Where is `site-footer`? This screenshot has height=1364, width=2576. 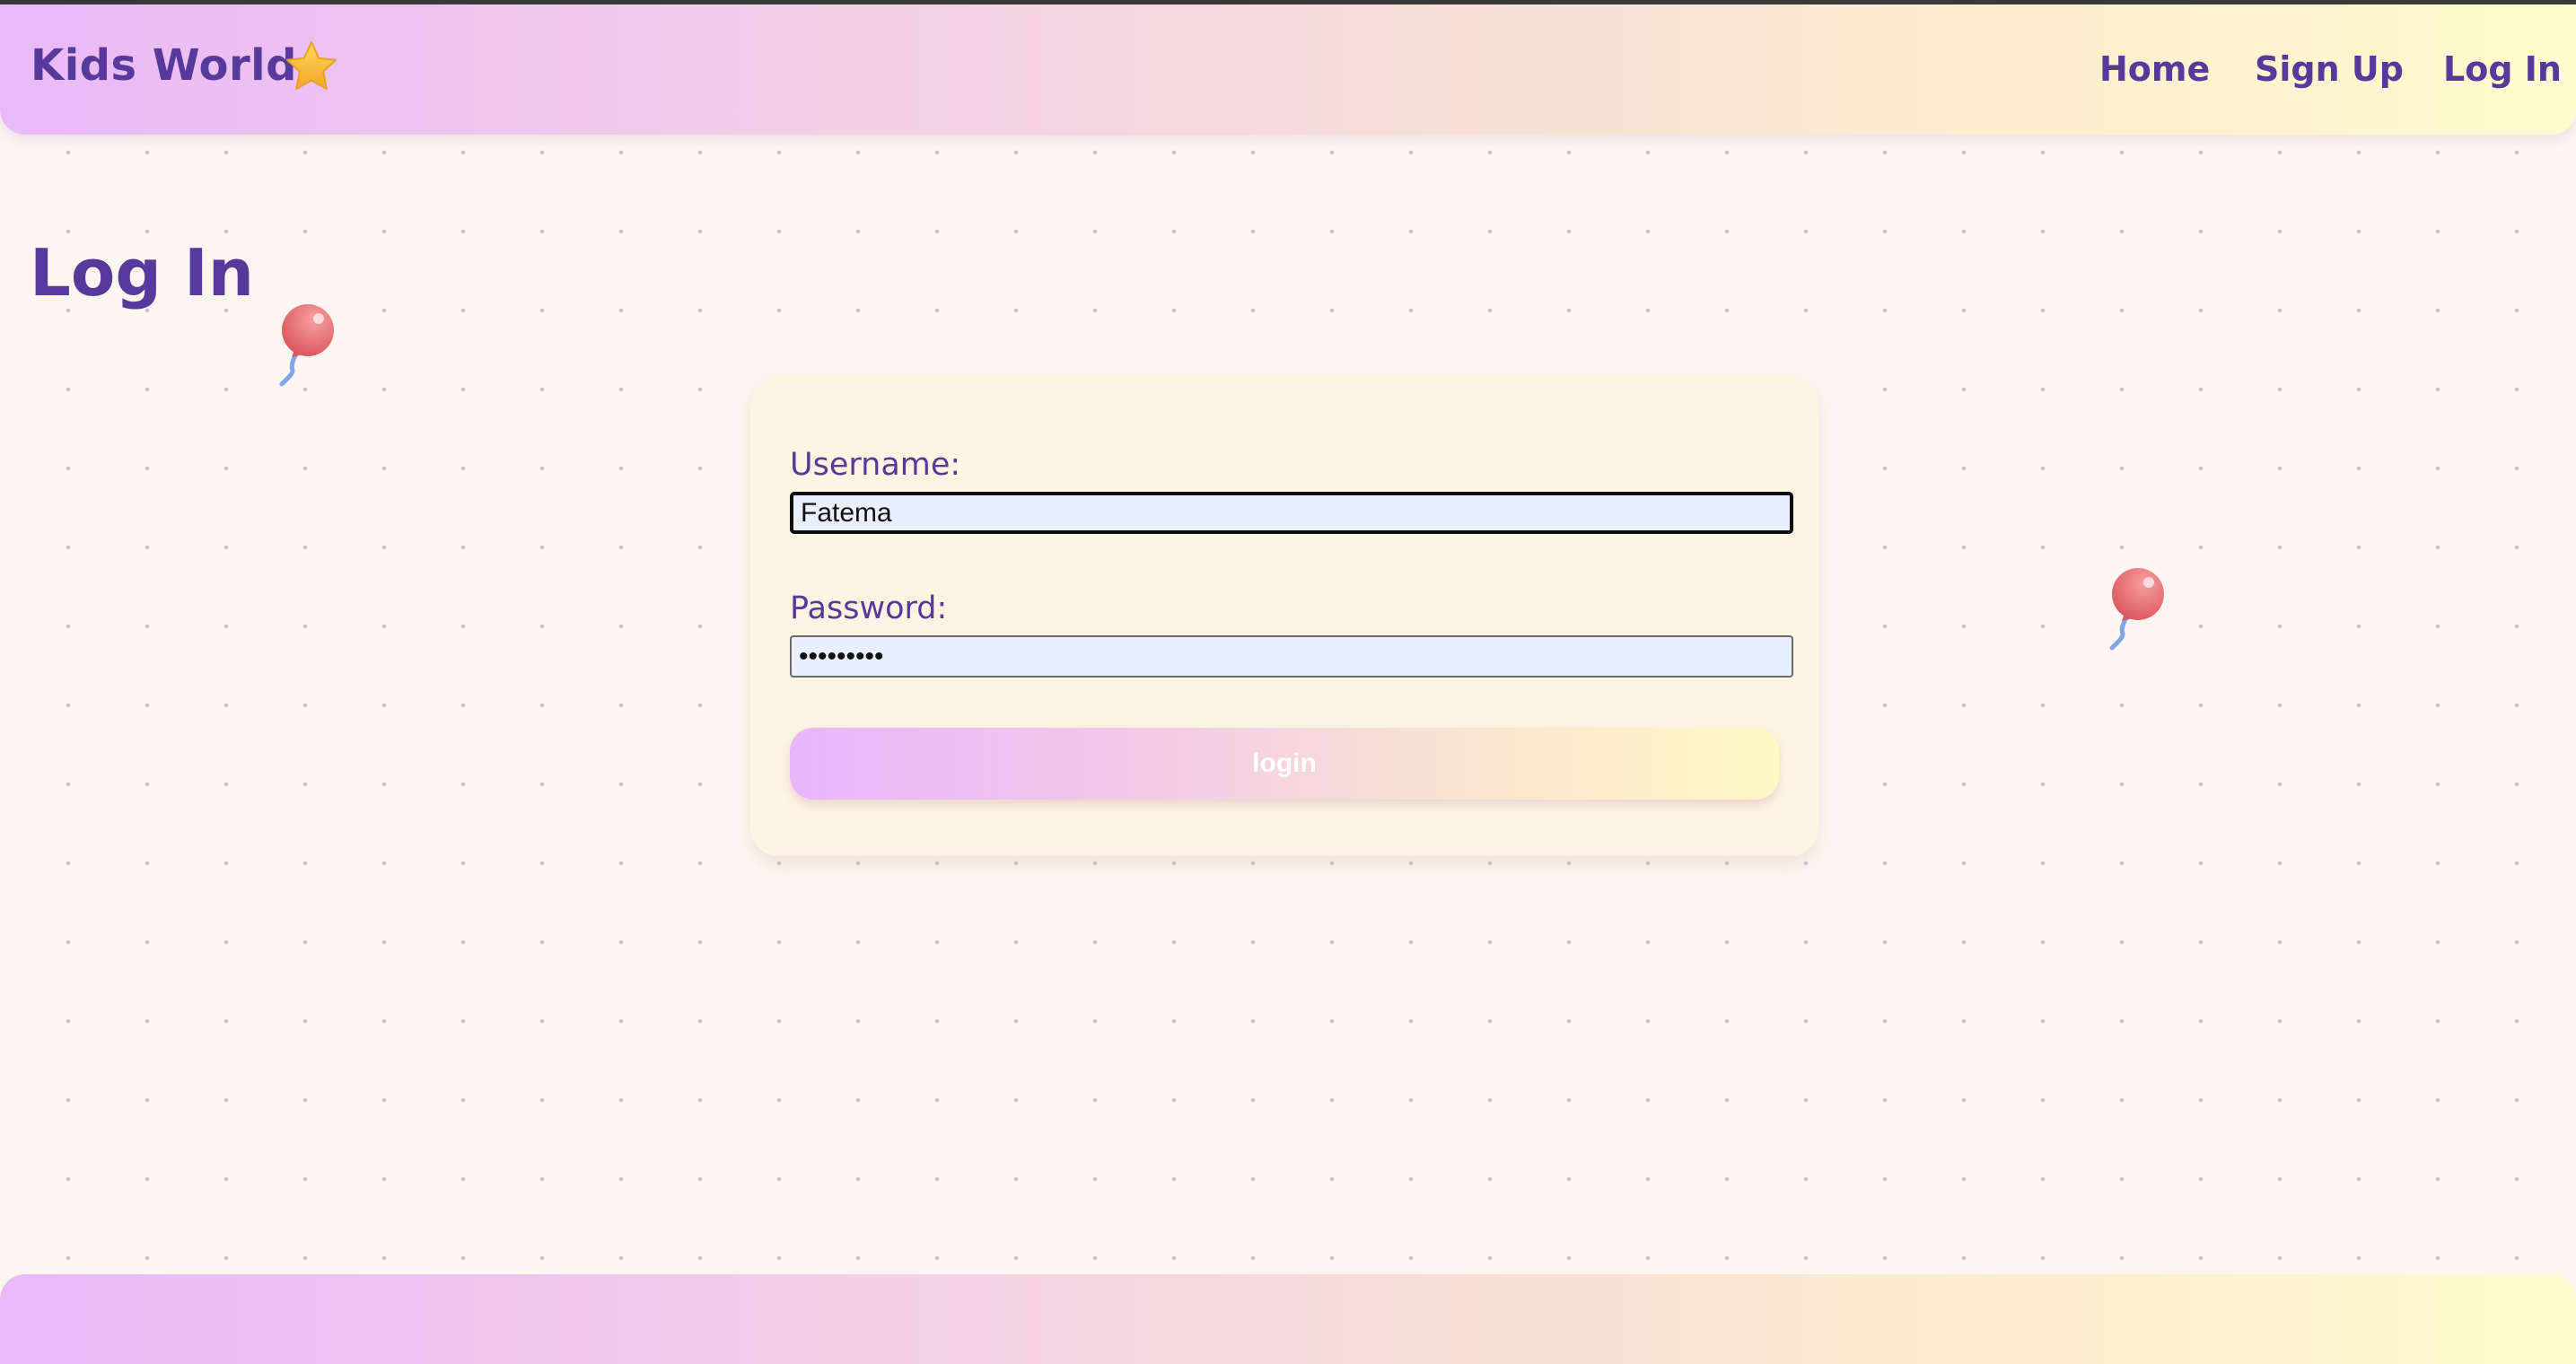
site-footer is located at coordinates (1288, 1319).